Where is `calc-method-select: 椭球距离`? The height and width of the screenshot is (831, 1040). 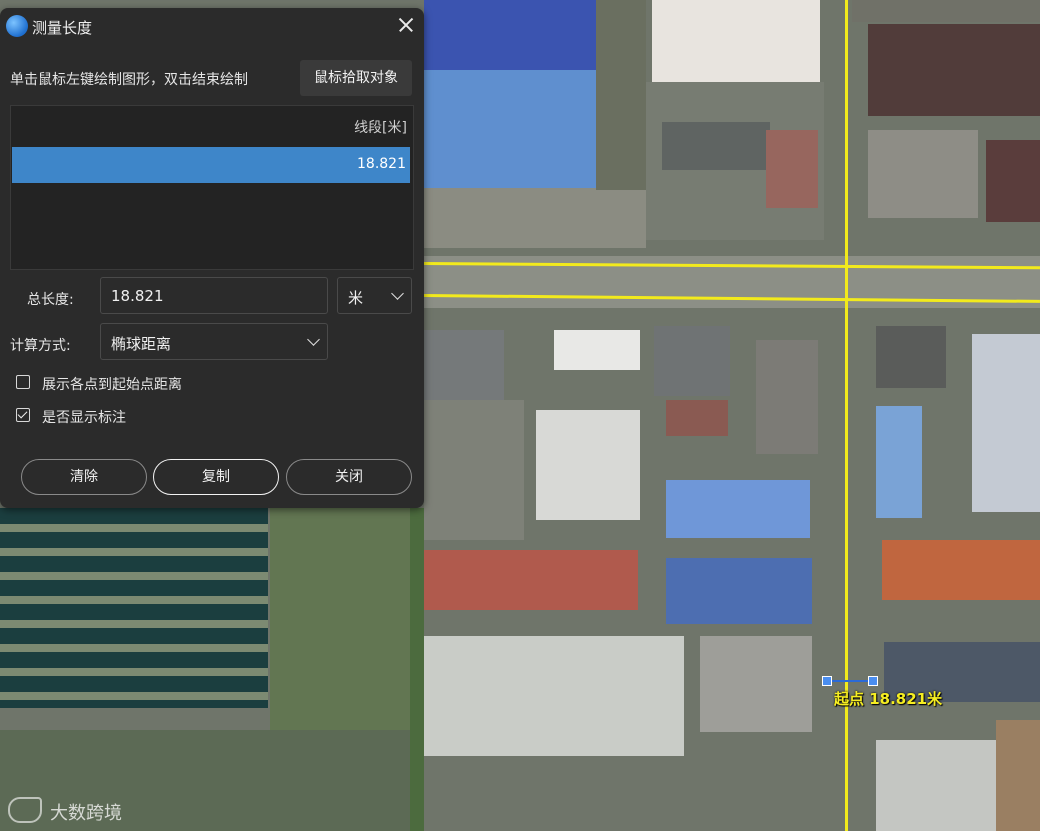 calc-method-select: 椭球距离 is located at coordinates (214, 341).